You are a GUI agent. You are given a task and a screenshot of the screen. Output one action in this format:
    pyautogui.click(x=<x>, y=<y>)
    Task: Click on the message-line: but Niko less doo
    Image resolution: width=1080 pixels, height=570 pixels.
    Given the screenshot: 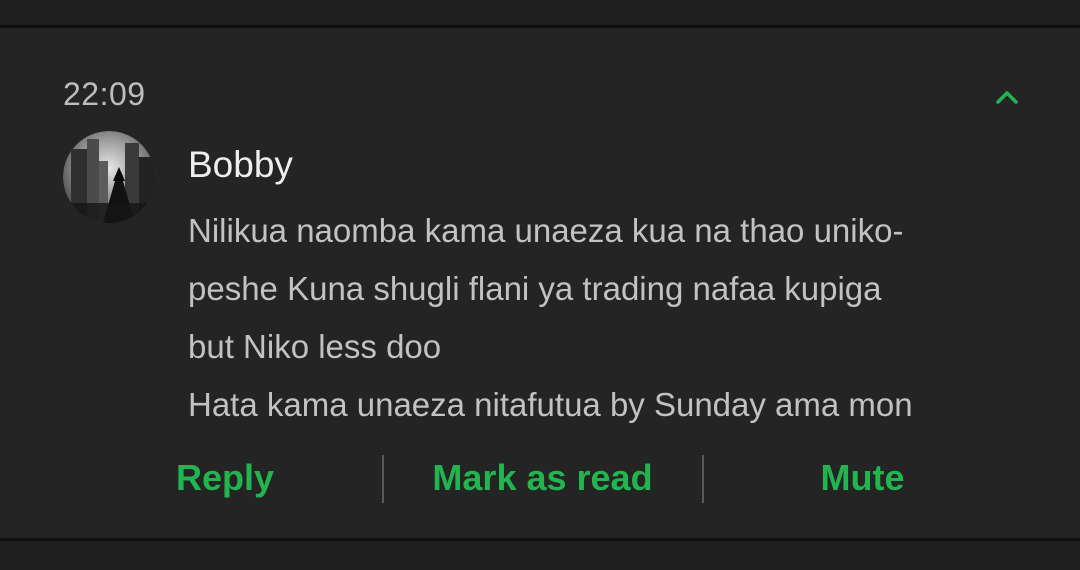 What is the action you would take?
    pyautogui.click(x=315, y=346)
    